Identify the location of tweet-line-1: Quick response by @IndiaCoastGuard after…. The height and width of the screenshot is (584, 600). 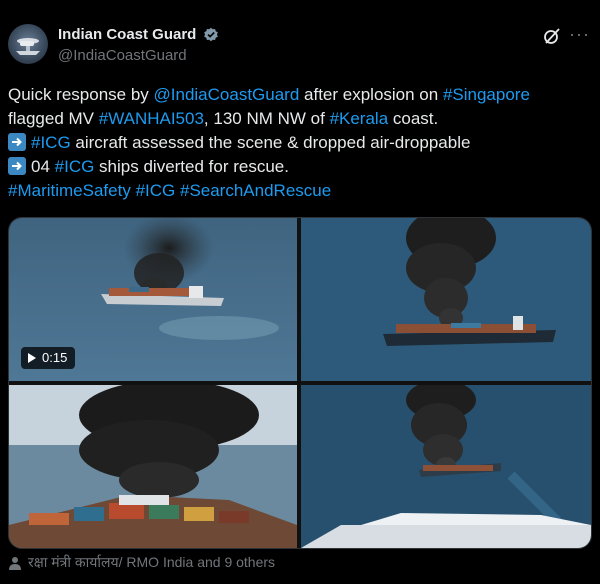
(300, 95).